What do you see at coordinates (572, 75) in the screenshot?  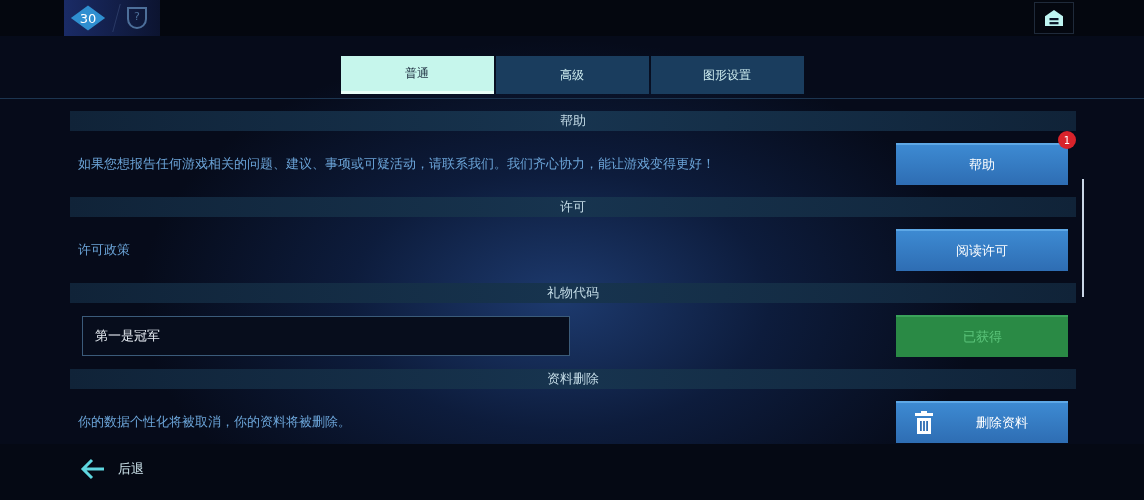 I see `tab: 高级` at bounding box center [572, 75].